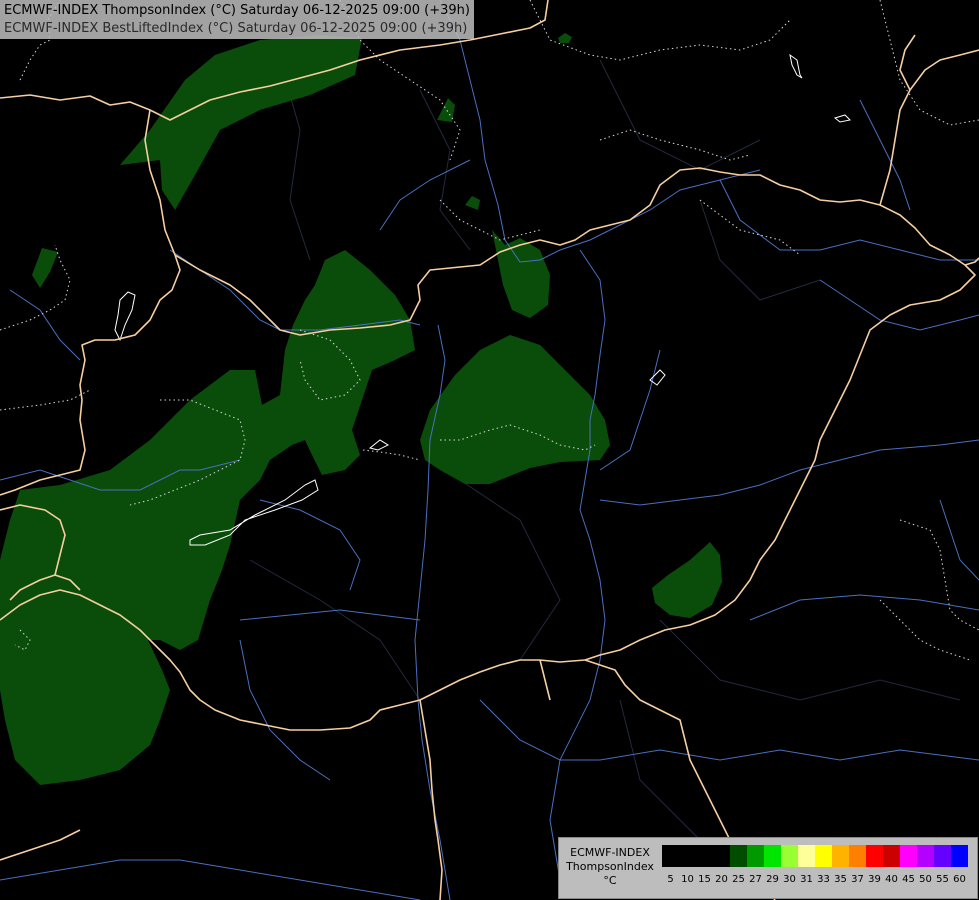 The height and width of the screenshot is (900, 979). Describe the element at coordinates (857, 879) in the screenshot. I see `legend-tick-label: 37` at that location.